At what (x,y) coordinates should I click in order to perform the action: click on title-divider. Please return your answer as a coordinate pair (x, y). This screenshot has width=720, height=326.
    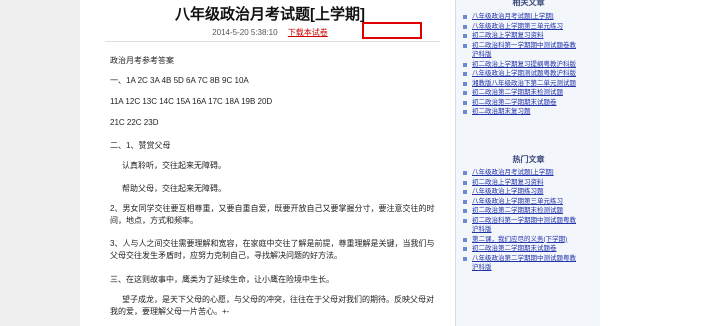
    Looking at the image, I should click on (272, 41).